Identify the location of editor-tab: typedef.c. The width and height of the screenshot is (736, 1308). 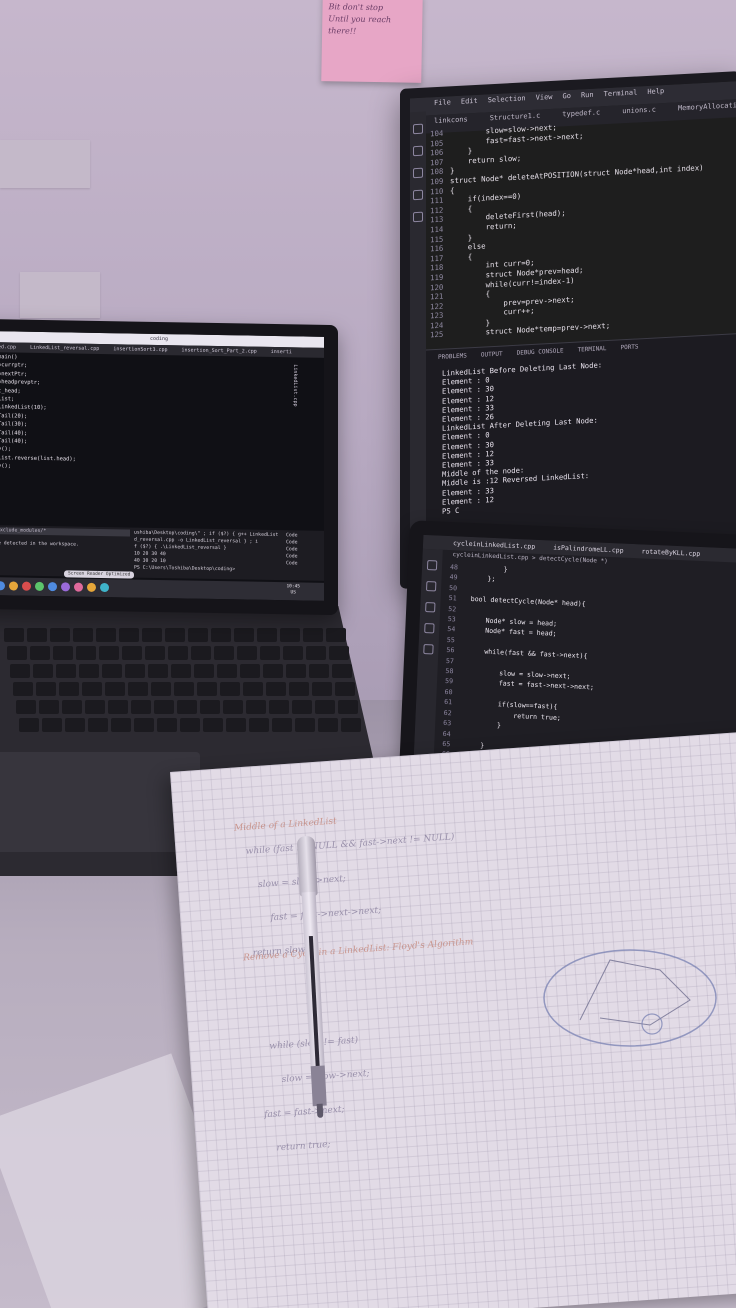
(581, 113).